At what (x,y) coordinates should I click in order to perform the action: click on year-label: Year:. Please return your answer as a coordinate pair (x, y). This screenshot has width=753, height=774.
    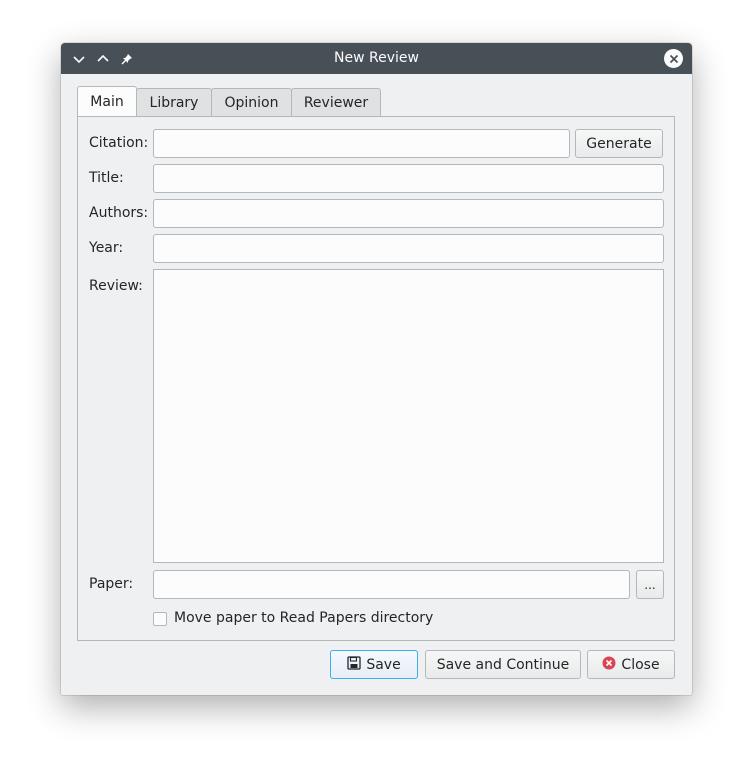
    Looking at the image, I should click on (106, 248).